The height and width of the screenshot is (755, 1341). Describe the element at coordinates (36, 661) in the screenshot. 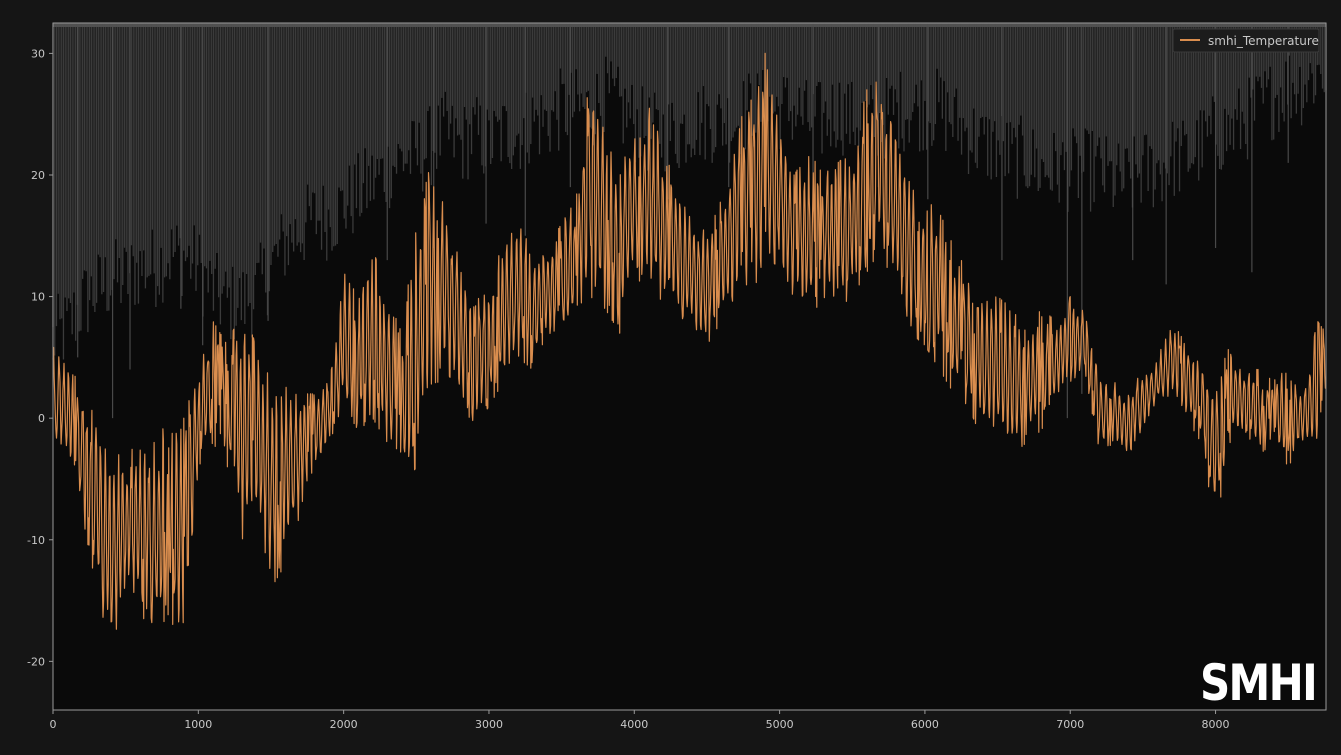

I see `y-tick-label: -20` at that location.